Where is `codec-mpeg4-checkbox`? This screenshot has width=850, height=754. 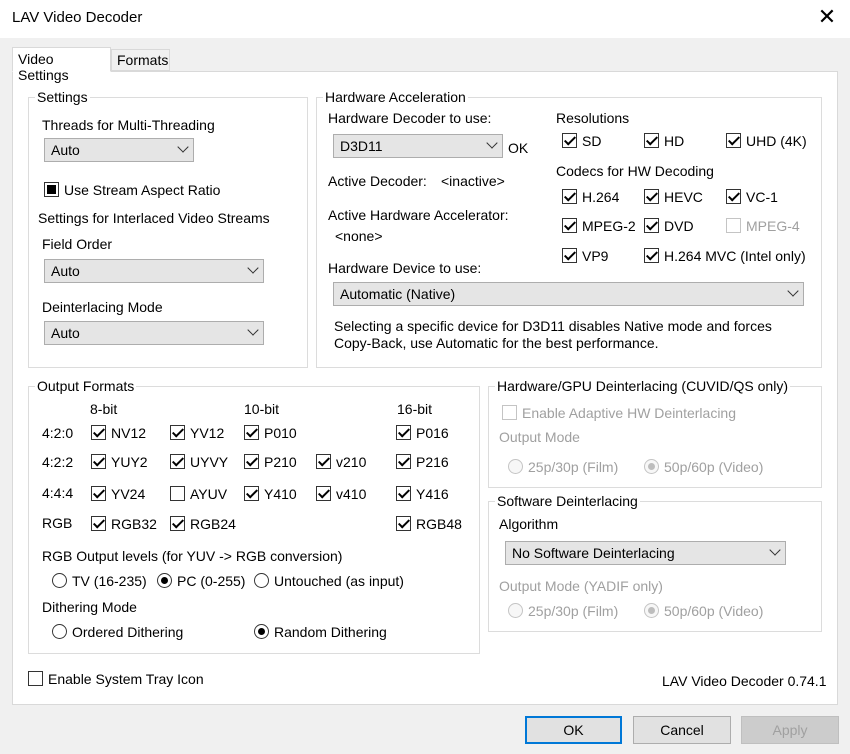
codec-mpeg4-checkbox is located at coordinates (733, 225).